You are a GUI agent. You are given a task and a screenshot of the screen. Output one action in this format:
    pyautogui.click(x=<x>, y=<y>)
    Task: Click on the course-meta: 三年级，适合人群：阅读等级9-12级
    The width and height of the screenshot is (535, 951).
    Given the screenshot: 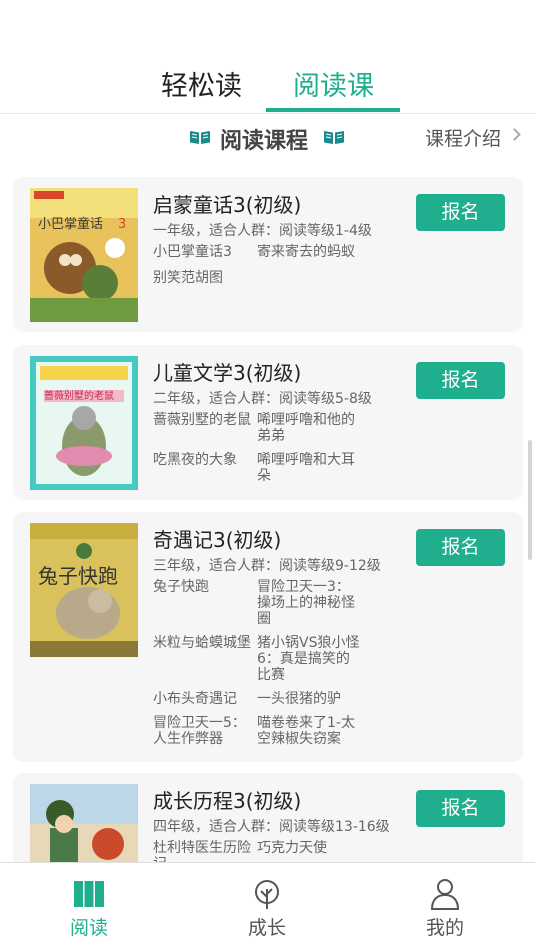 What is the action you would take?
    pyautogui.click(x=267, y=566)
    